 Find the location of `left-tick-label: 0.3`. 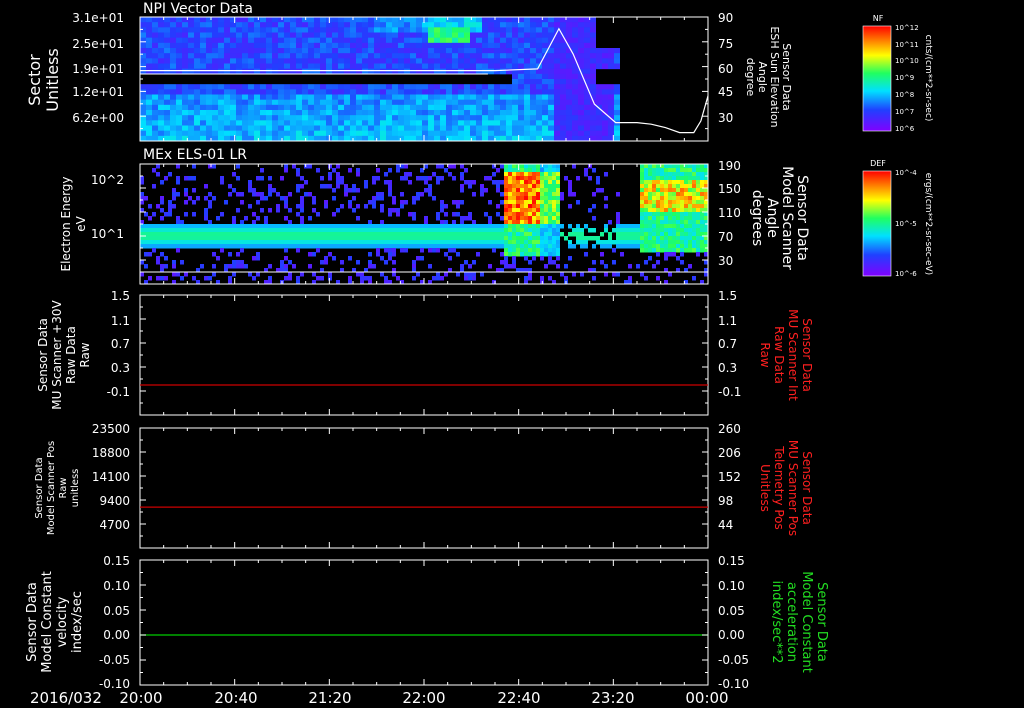

left-tick-label: 0.3 is located at coordinates (120, 368).